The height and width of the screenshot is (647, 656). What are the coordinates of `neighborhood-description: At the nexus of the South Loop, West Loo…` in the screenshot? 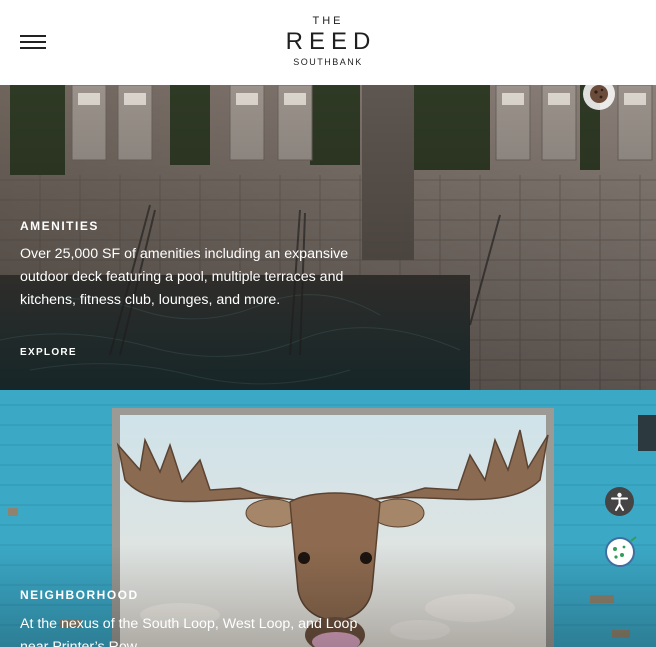 It's located at (189, 631).